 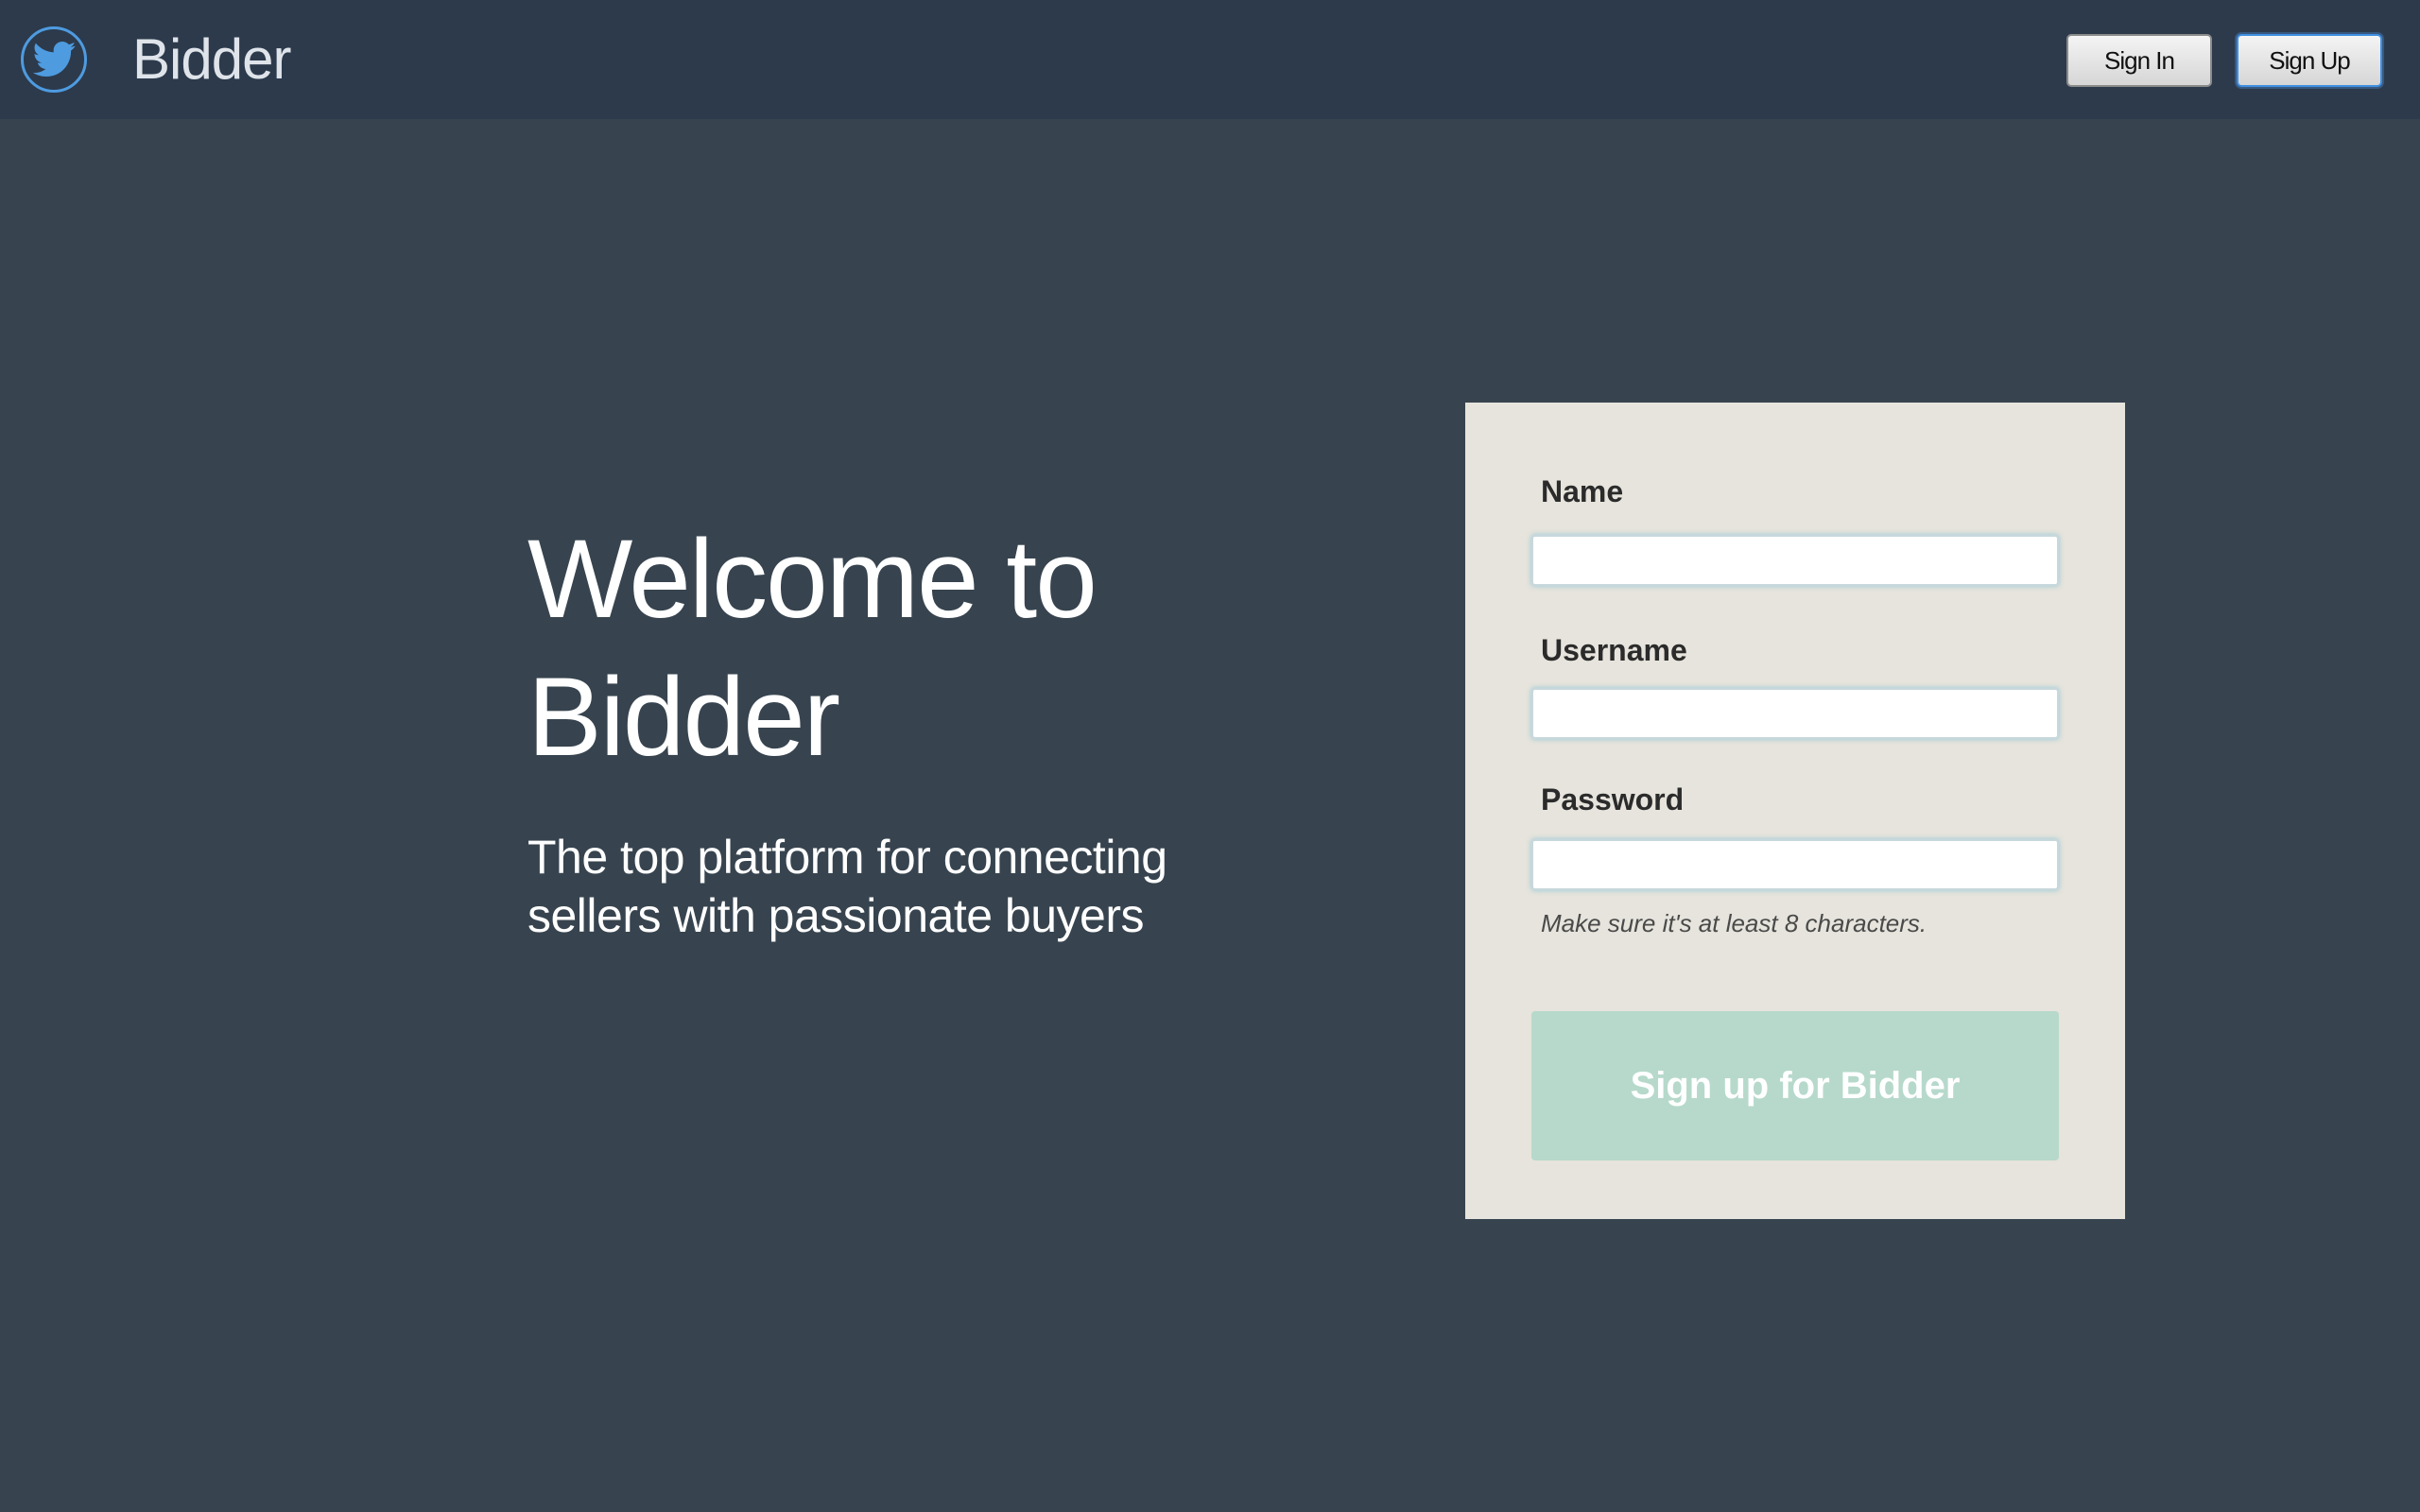 What do you see at coordinates (906, 648) in the screenshot?
I see `hero-title: Welcome to Bidder` at bounding box center [906, 648].